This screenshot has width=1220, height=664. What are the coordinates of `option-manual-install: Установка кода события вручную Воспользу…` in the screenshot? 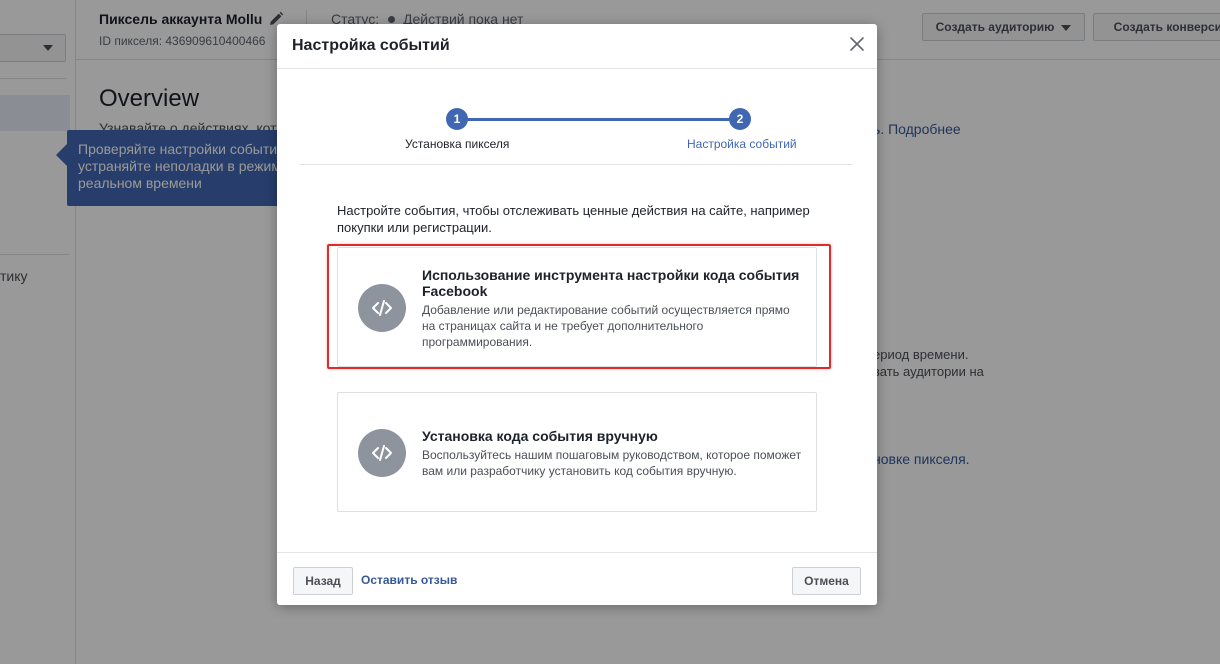 It's located at (577, 452).